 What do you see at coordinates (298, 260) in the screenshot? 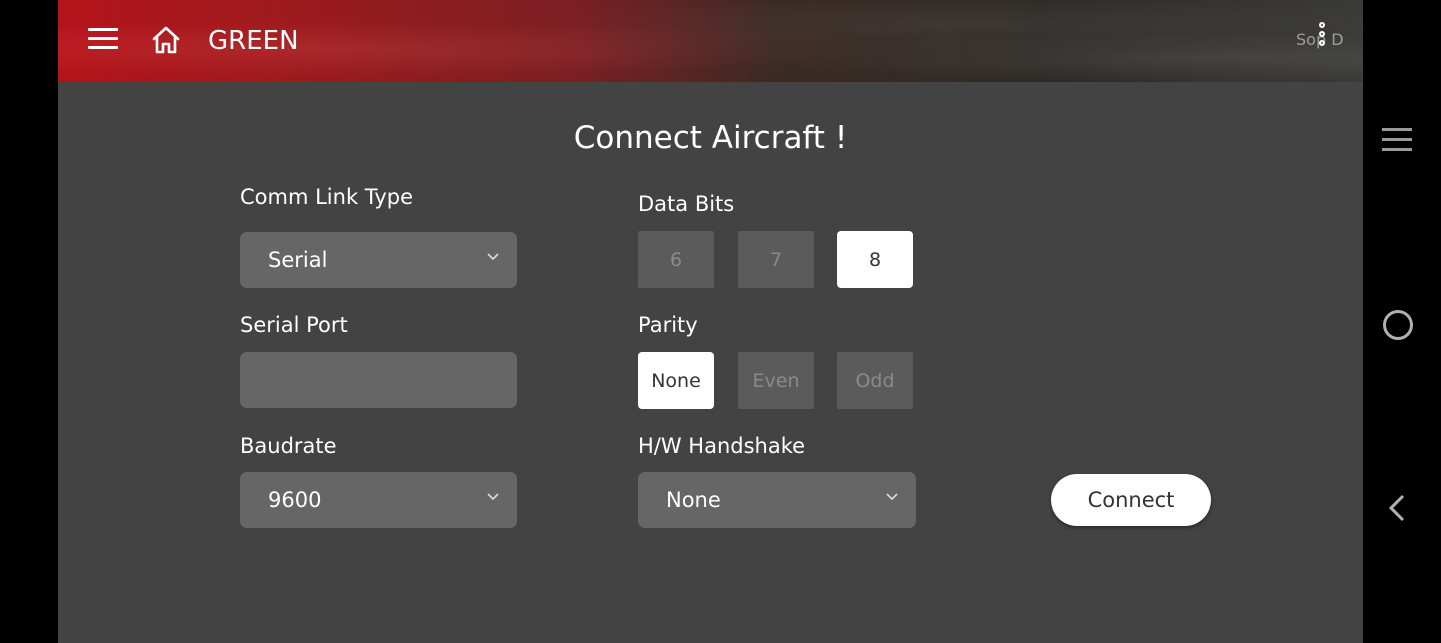
I see `comm-link-type-value: Serial` at bounding box center [298, 260].